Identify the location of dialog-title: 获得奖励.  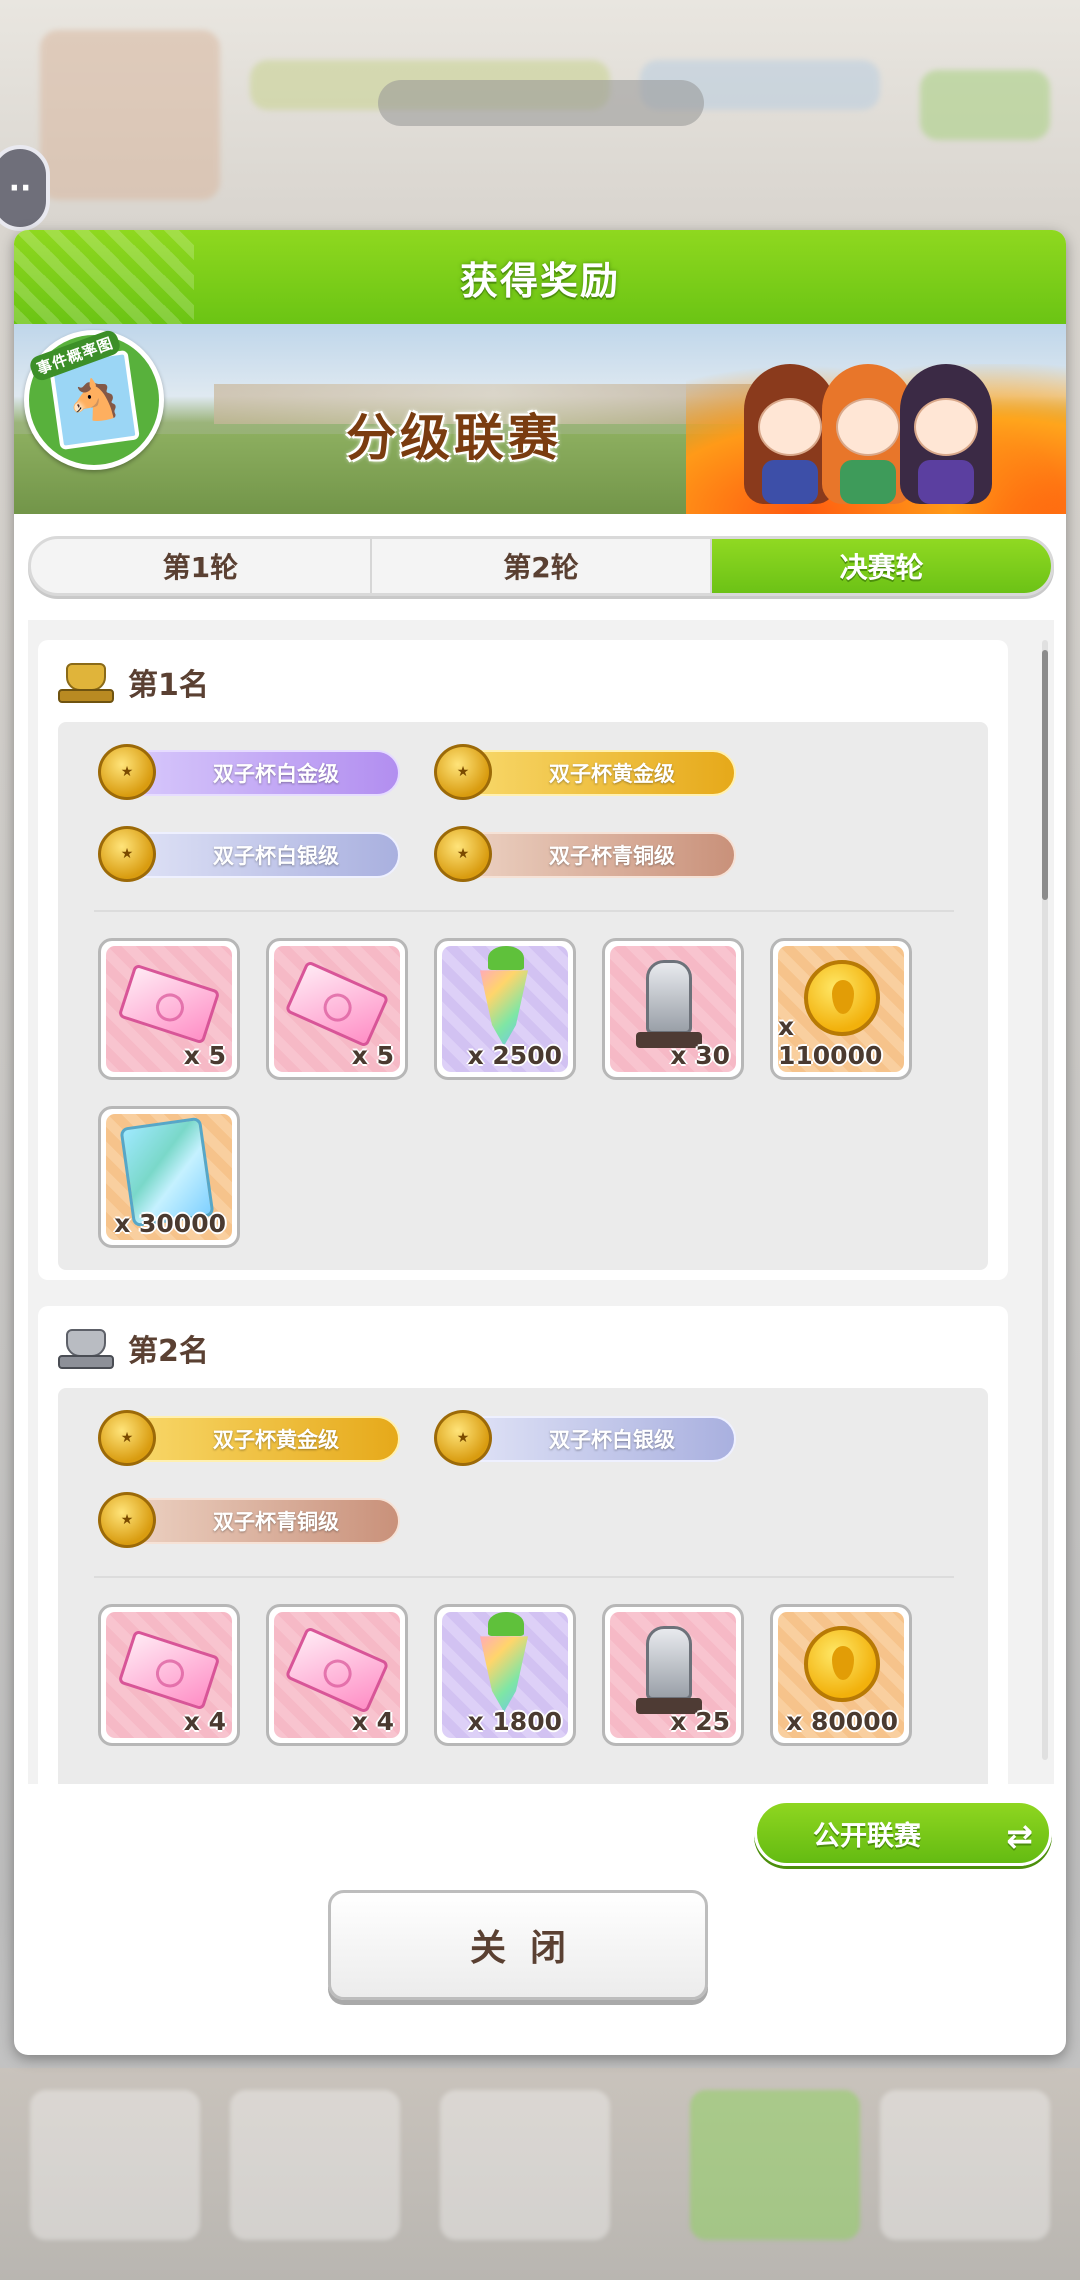
(539, 280).